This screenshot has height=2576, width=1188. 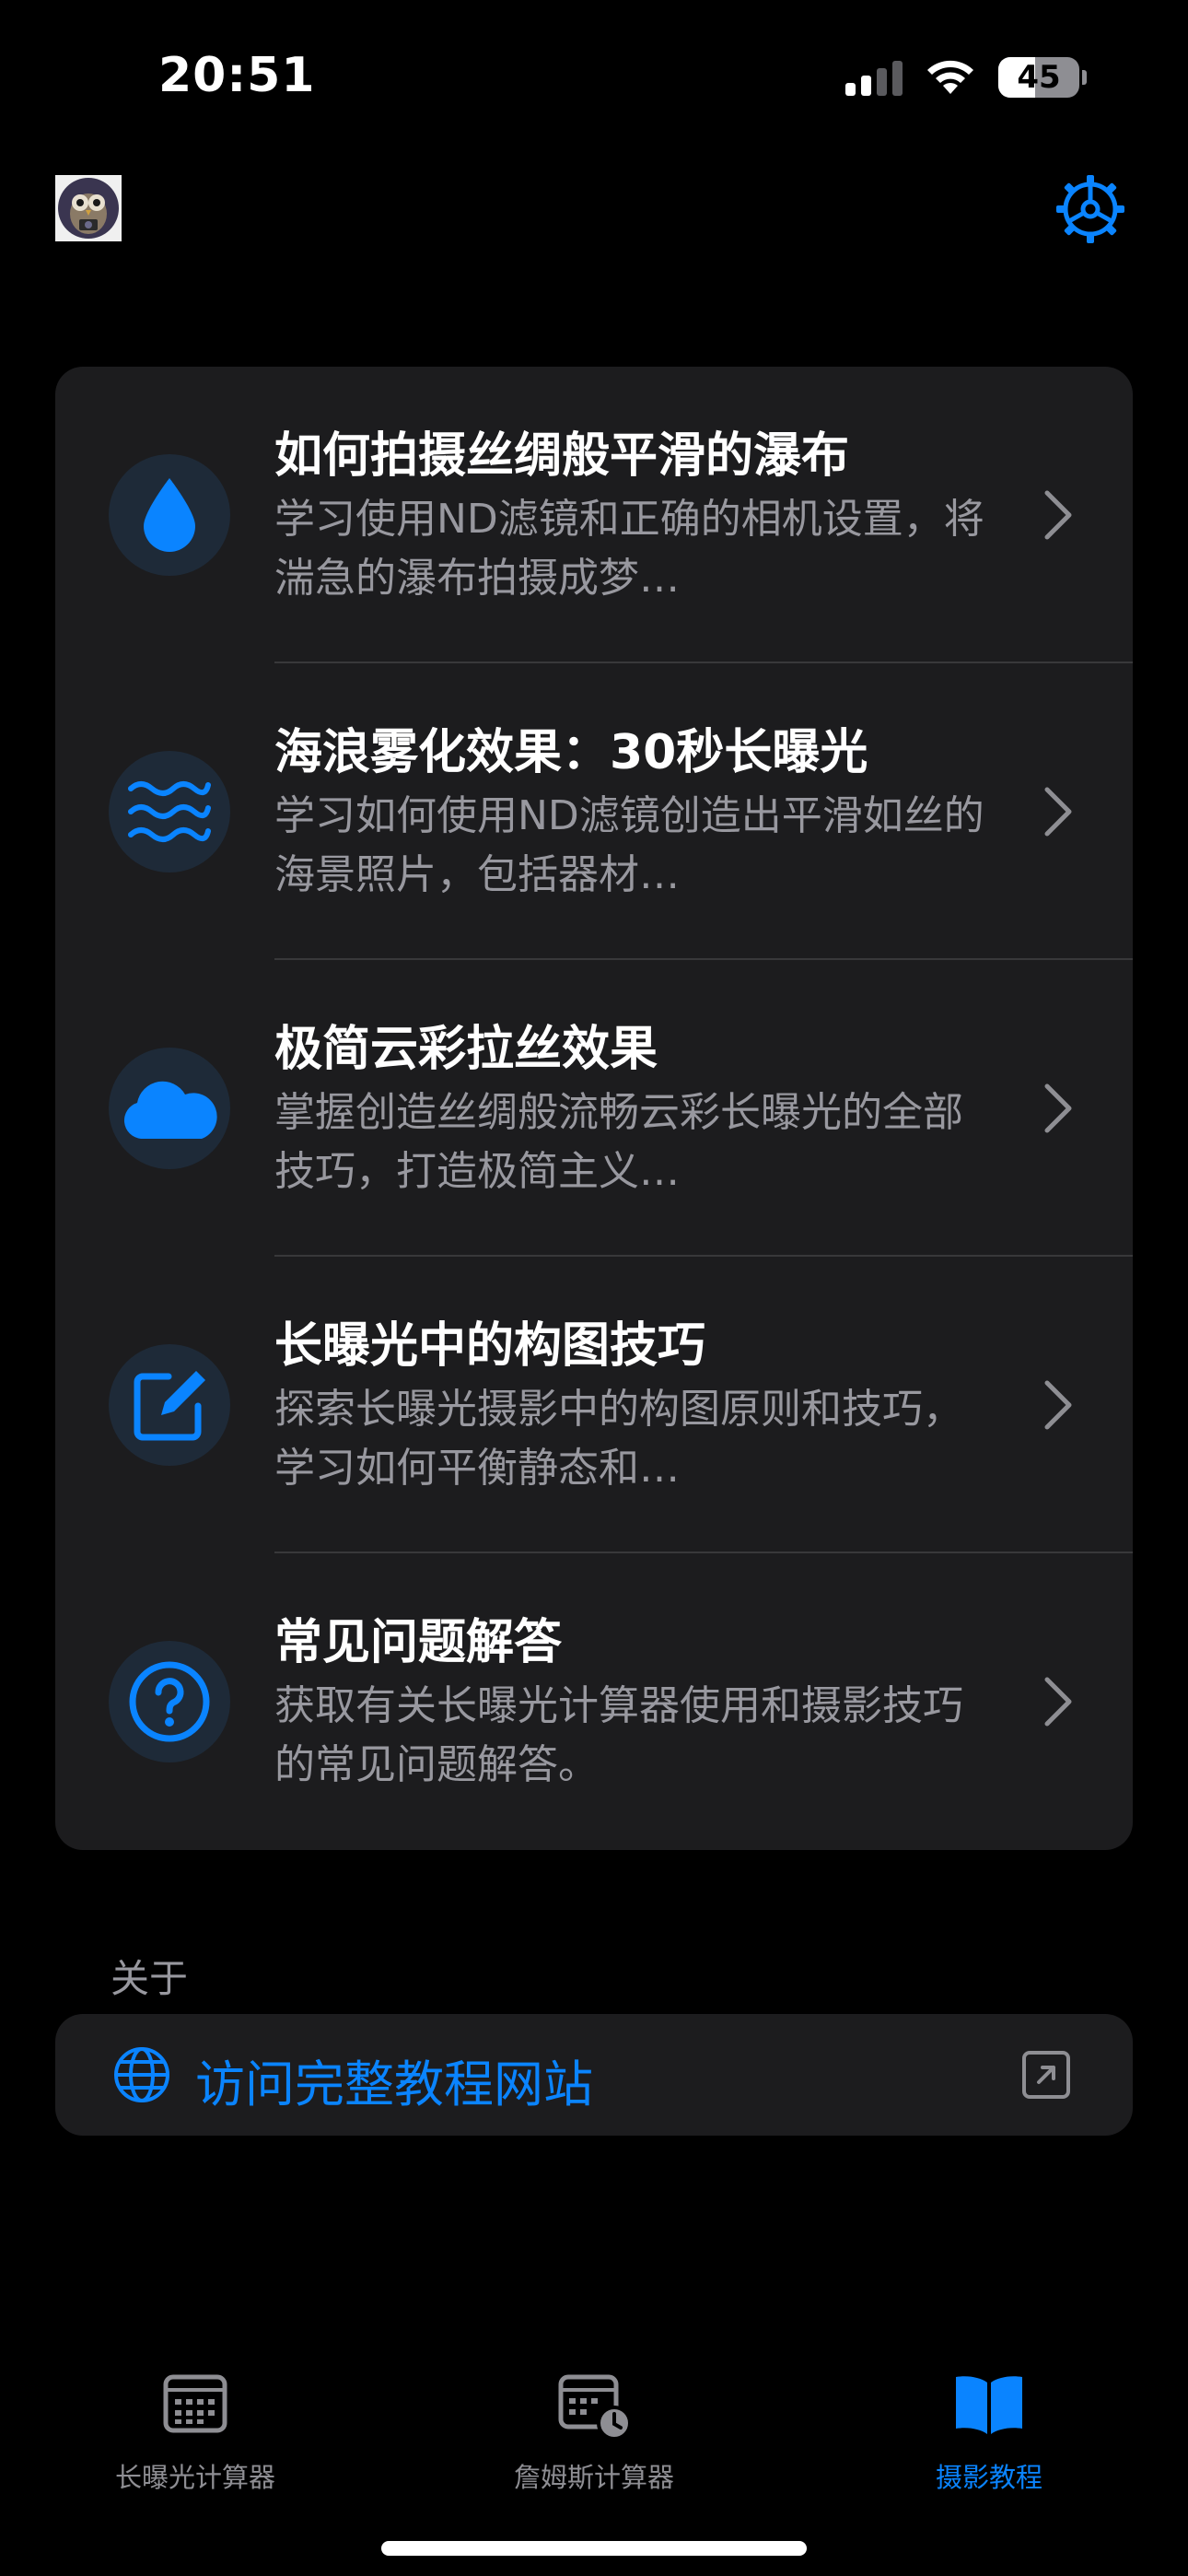 What do you see at coordinates (593, 2477) in the screenshot?
I see `tab-label: 詹姆斯计算器` at bounding box center [593, 2477].